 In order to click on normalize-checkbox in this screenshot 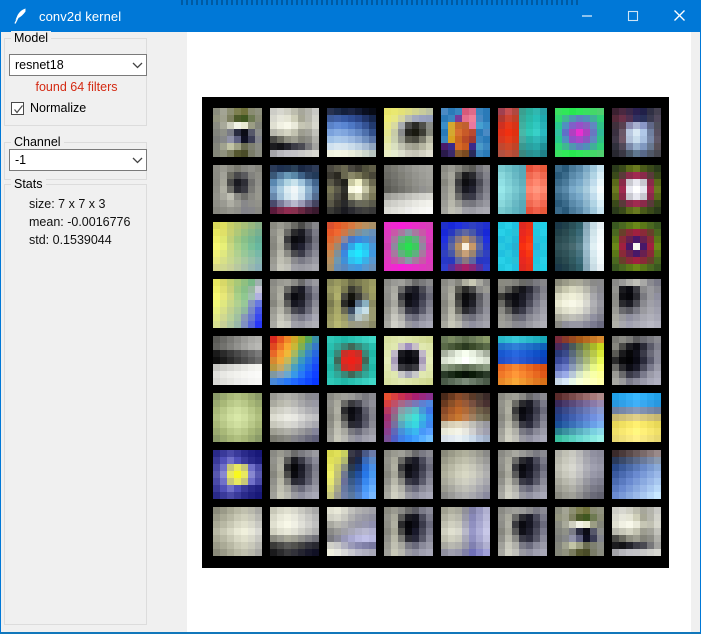, I will do `click(17, 108)`.